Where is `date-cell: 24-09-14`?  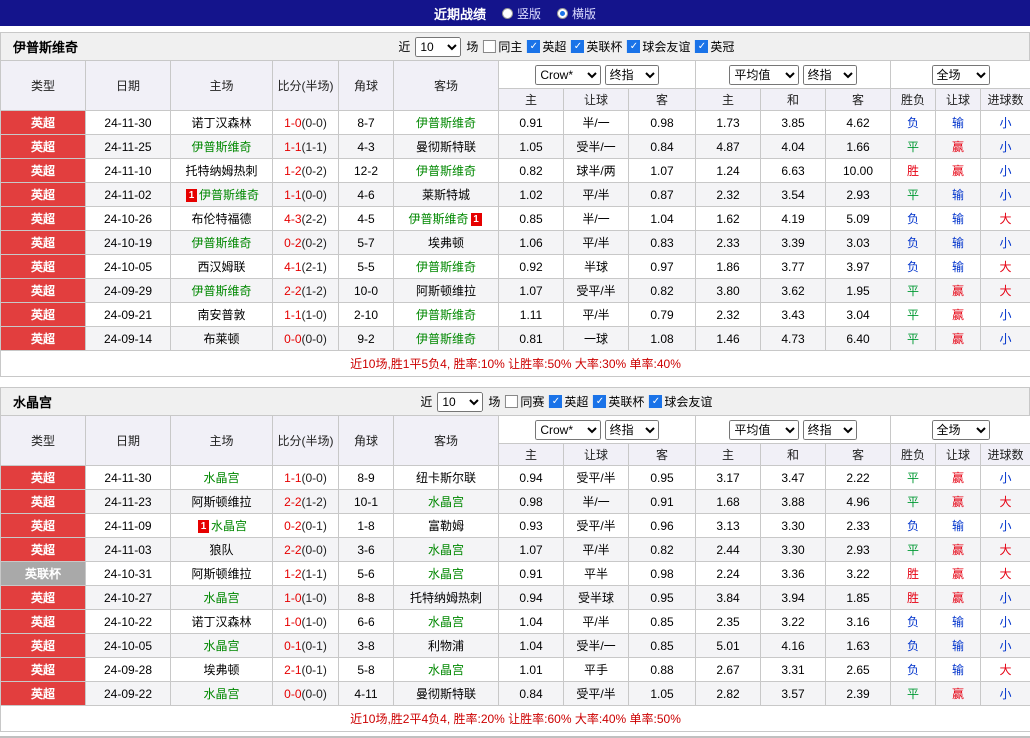
date-cell: 24-09-14 is located at coordinates (128, 339).